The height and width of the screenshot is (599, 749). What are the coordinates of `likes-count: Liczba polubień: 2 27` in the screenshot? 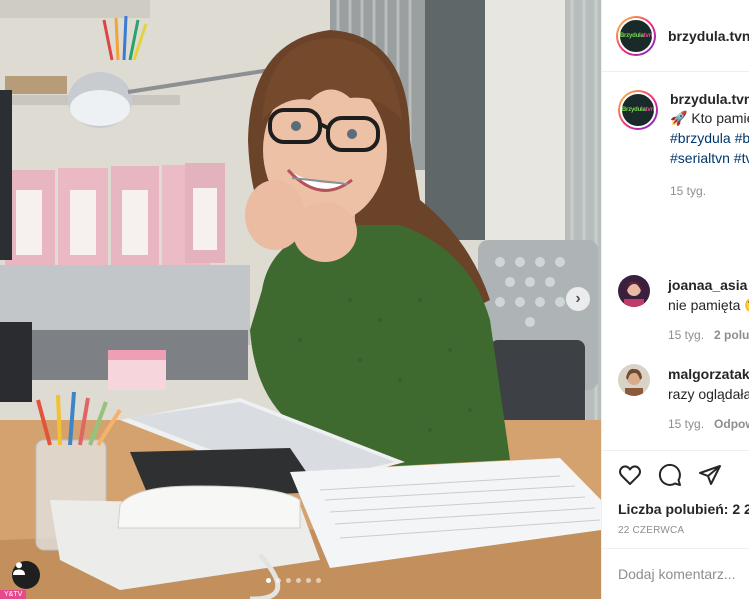 It's located at (683, 509).